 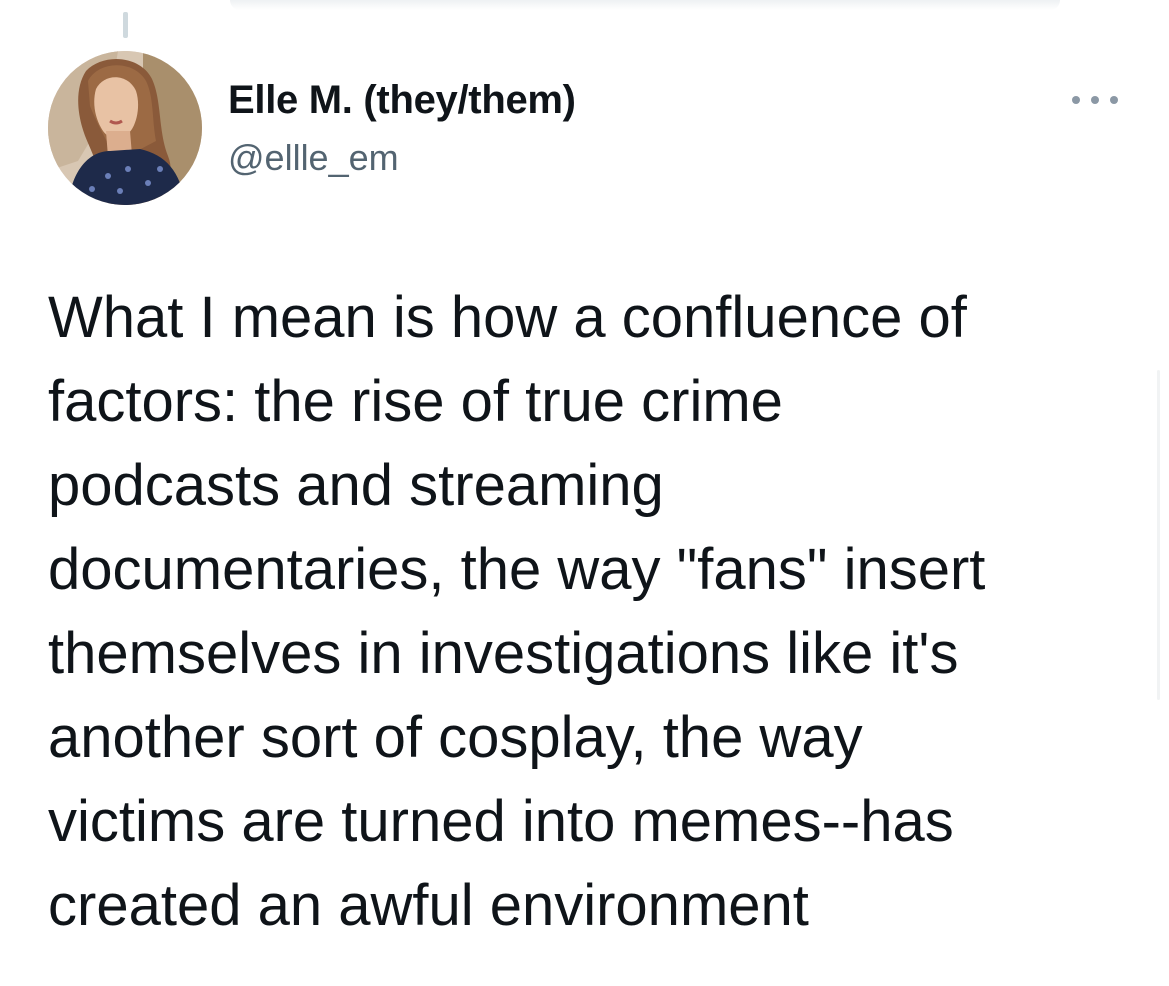 I want to click on tweet-text-line: another sort of cosplay, the way, so click(x=455, y=737).